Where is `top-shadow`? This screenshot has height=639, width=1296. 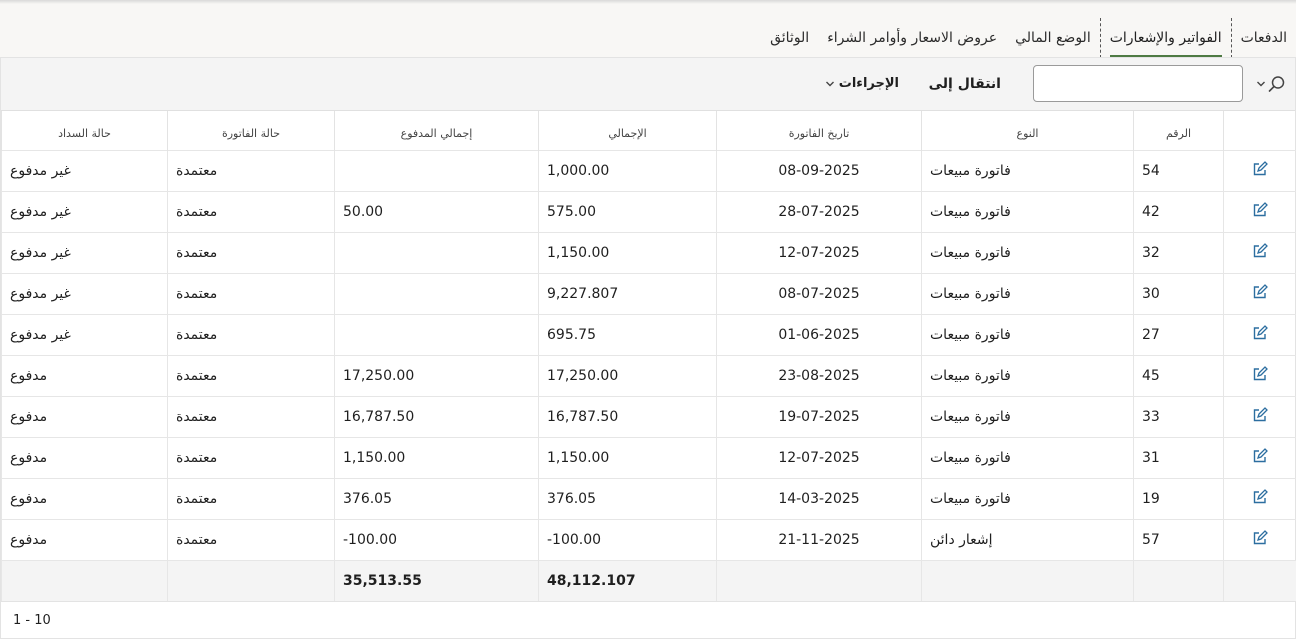
top-shadow is located at coordinates (648, 2).